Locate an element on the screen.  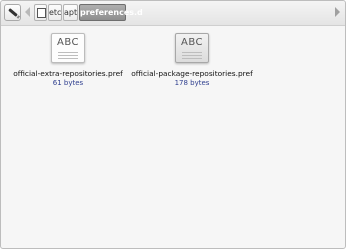
edit-location-button is located at coordinates (12, 12).